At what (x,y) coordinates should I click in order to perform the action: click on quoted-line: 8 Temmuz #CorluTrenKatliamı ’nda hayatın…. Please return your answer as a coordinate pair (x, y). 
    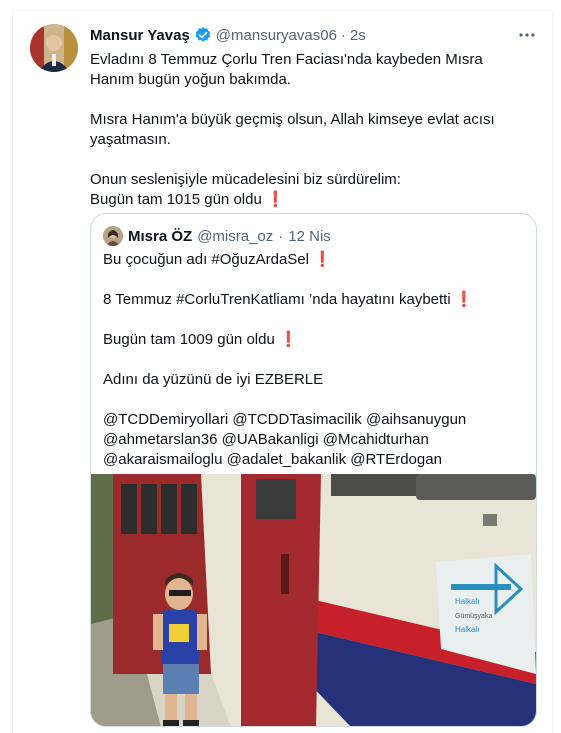
    Looking at the image, I should click on (313, 300).